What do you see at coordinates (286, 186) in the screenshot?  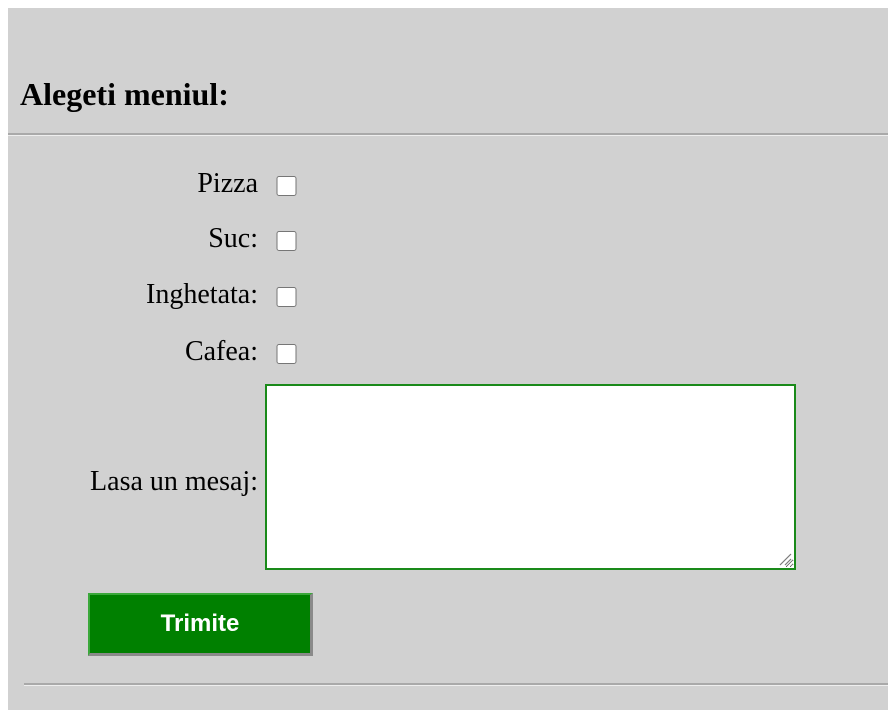 I see `pizza-checkbox` at bounding box center [286, 186].